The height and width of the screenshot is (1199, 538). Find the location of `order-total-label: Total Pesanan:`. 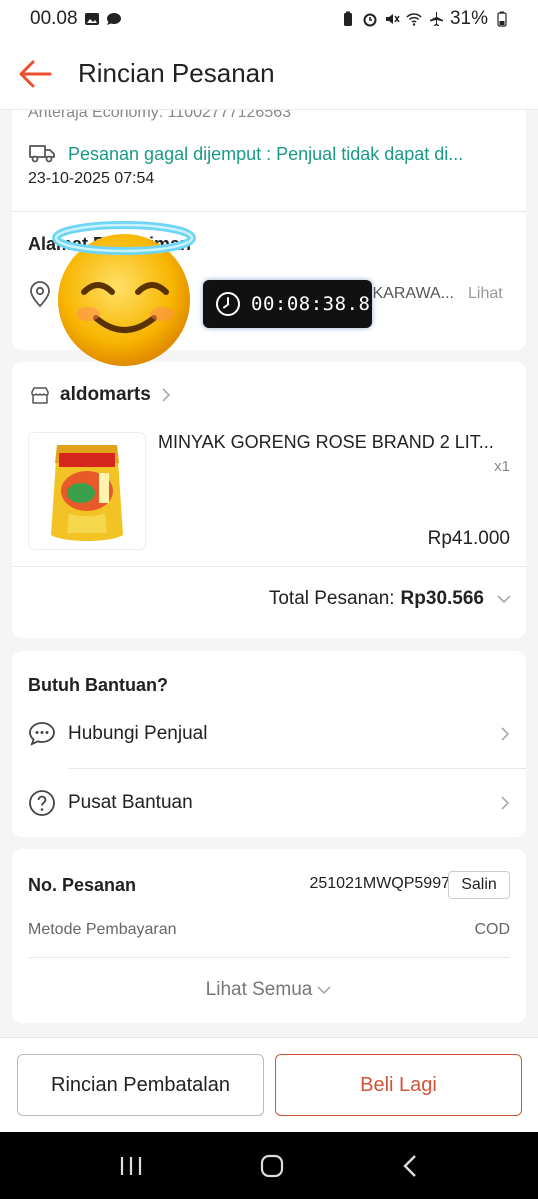

order-total-label: Total Pesanan: is located at coordinates (331, 598).